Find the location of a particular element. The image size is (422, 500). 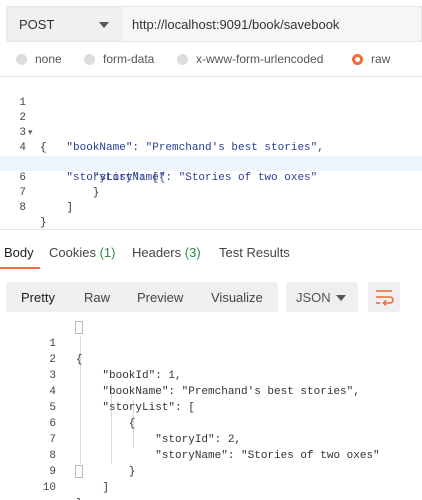

view-mode-toolbar: Pretty Raw Preview Visualize is located at coordinates (142, 297).